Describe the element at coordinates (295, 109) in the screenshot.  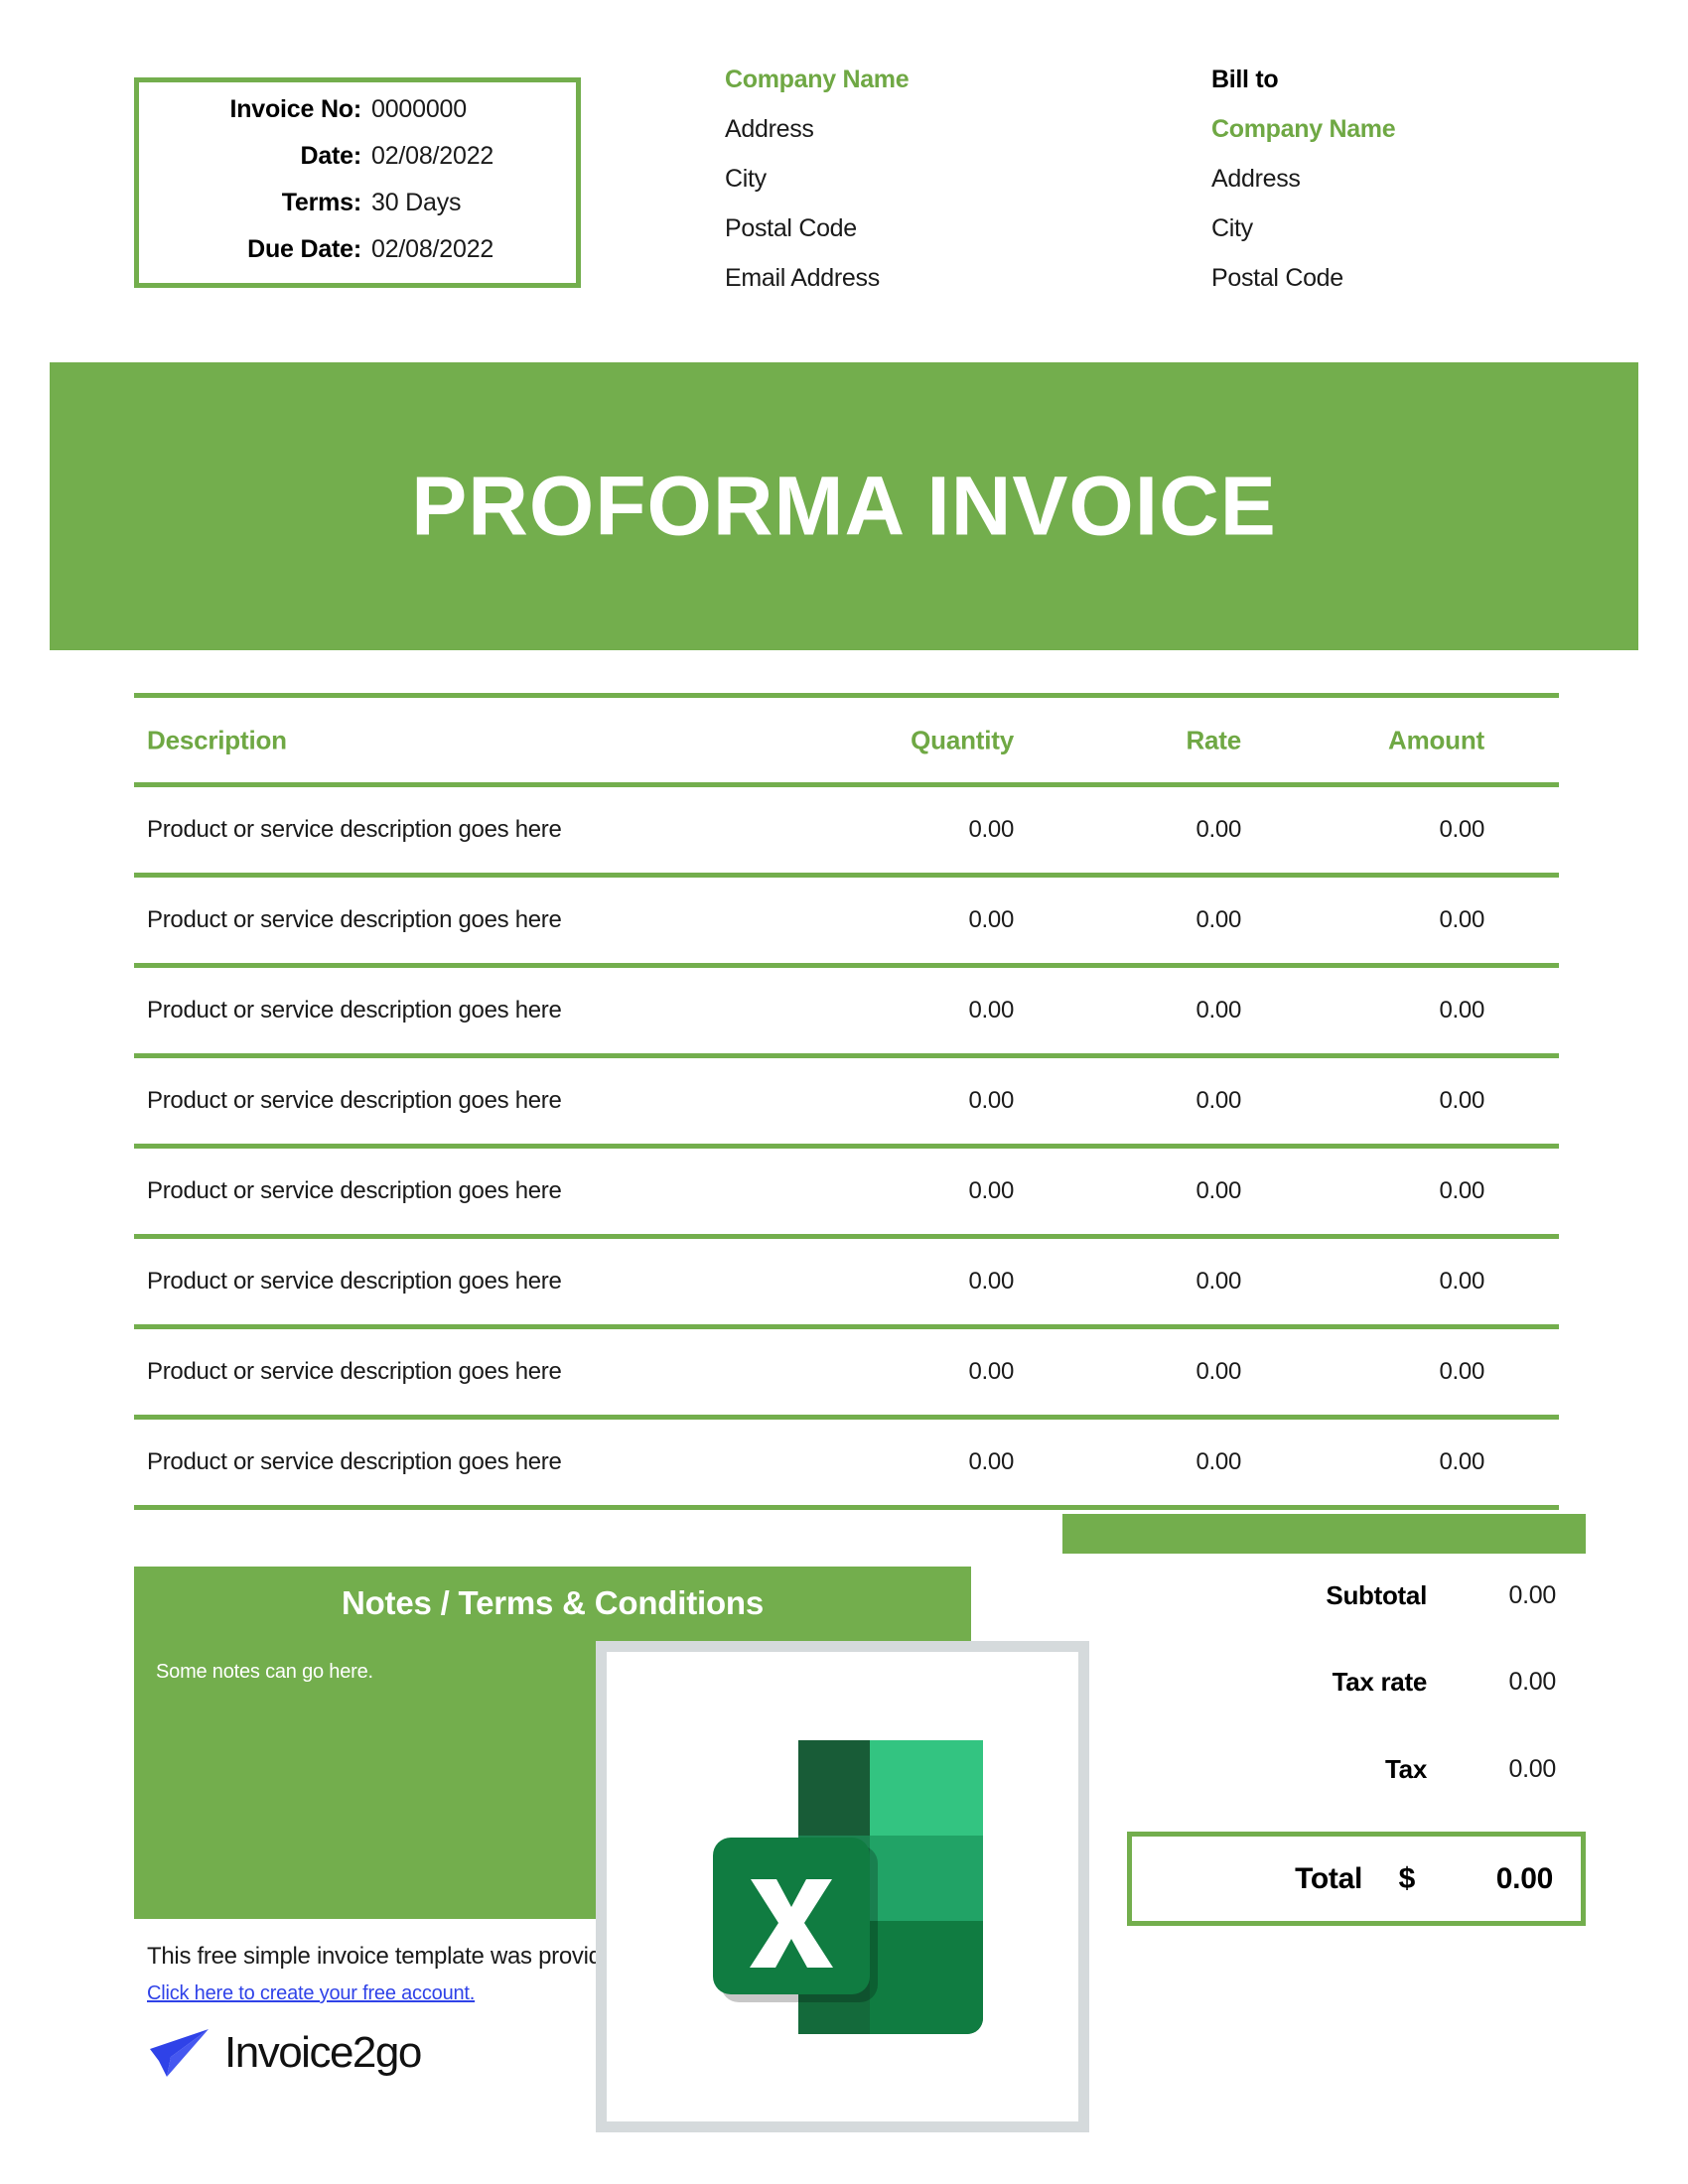
I see `invoice-no-label: Invoice No:` at that location.